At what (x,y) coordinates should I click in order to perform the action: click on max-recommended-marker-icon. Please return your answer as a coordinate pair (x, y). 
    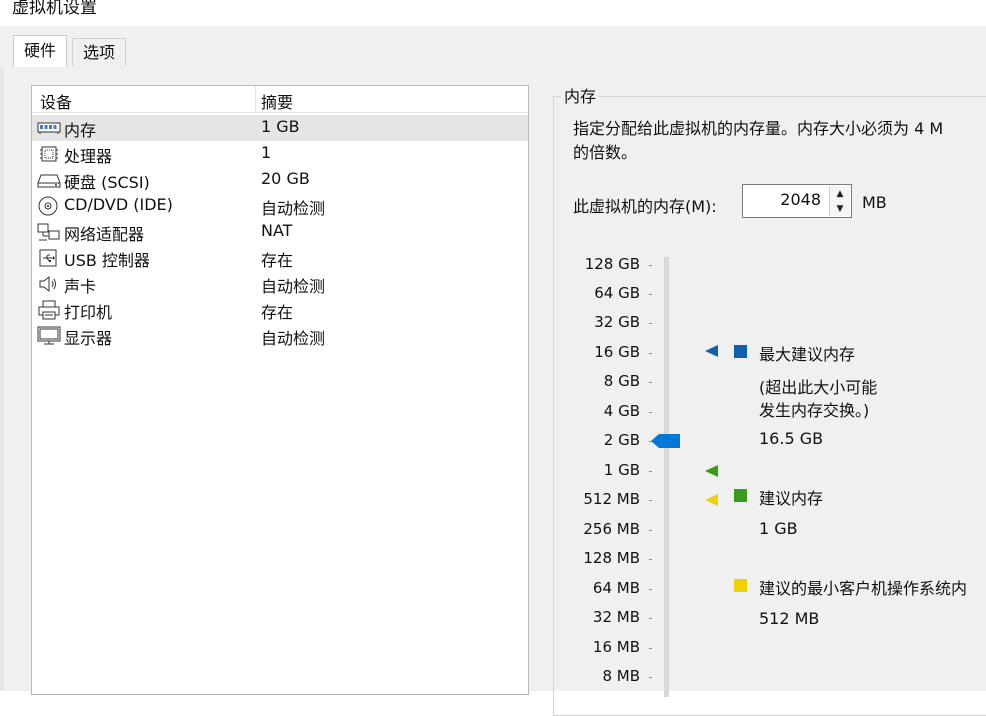
    Looking at the image, I should click on (712, 350).